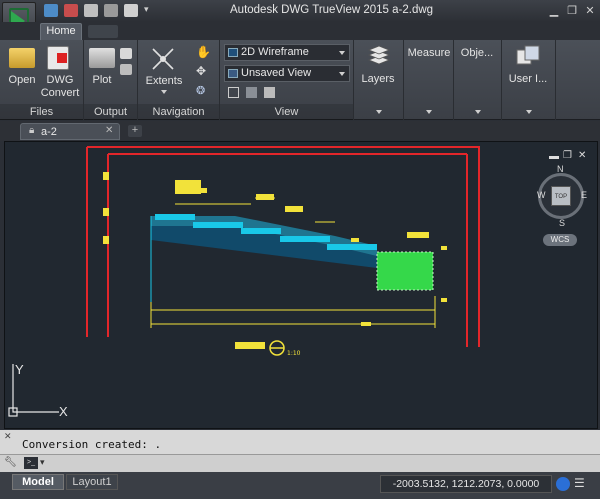 The image size is (600, 499). What do you see at coordinates (529, 112) in the screenshot?
I see `user-interface-expand-icon` at bounding box center [529, 112].